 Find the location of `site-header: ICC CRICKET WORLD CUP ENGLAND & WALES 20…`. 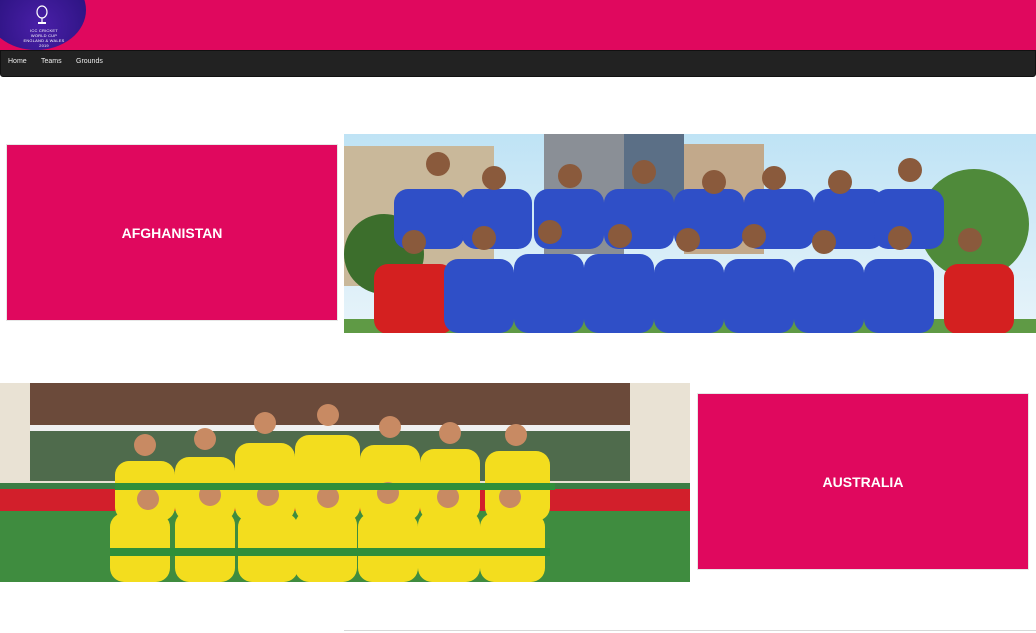

site-header: ICC CRICKET WORLD CUP ENGLAND & WALES 20… is located at coordinates (518, 25).